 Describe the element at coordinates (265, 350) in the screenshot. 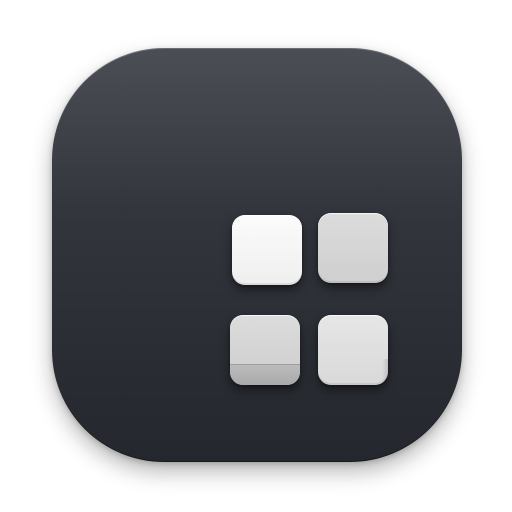

I see `grid-tile-bottom-left` at that location.